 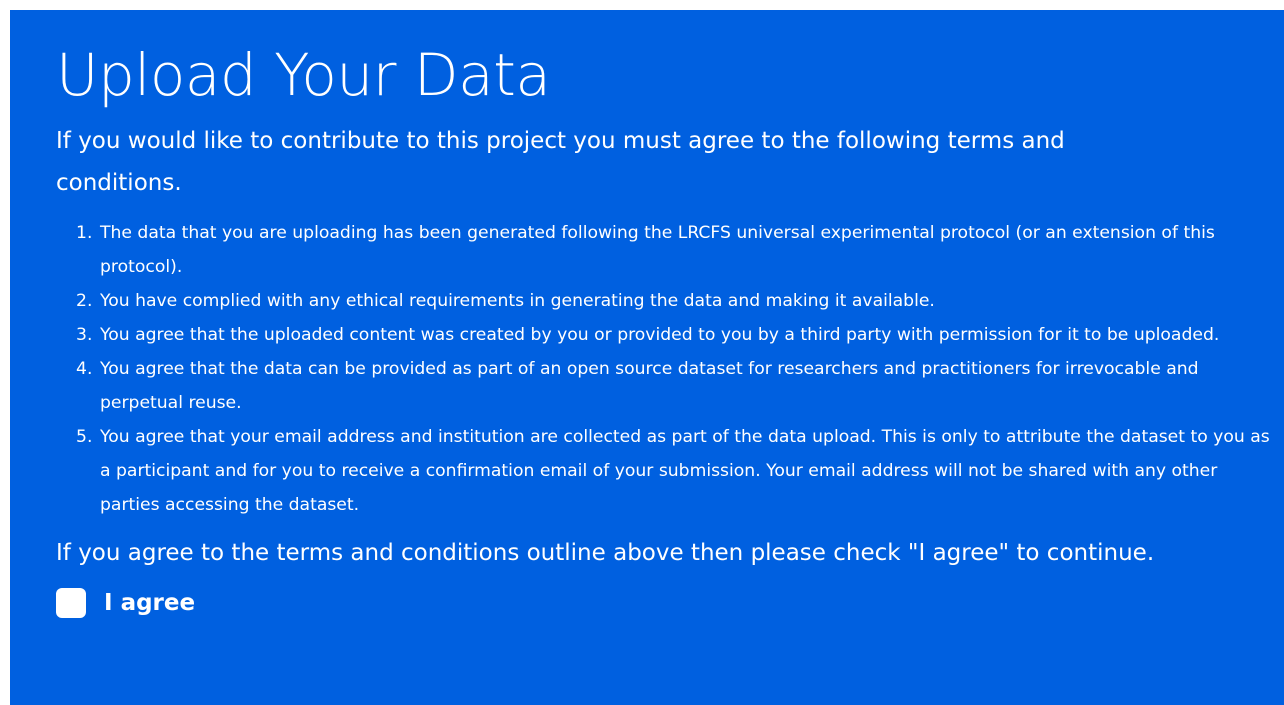 What do you see at coordinates (149, 603) in the screenshot?
I see `agree-label: I agree` at bounding box center [149, 603].